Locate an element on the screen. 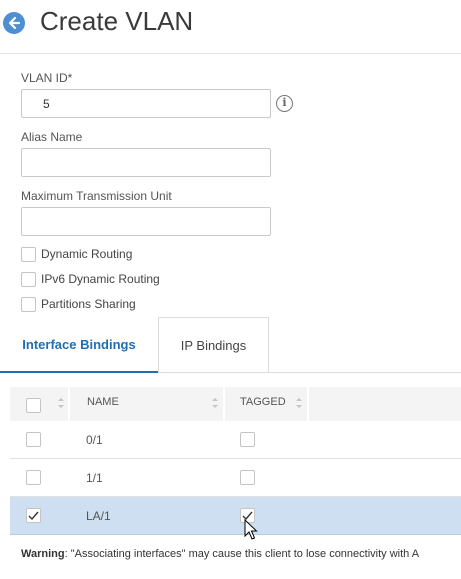 Image resolution: width=461 pixels, height=579 pixels. table-row: LA/1 is located at coordinates (235, 516).